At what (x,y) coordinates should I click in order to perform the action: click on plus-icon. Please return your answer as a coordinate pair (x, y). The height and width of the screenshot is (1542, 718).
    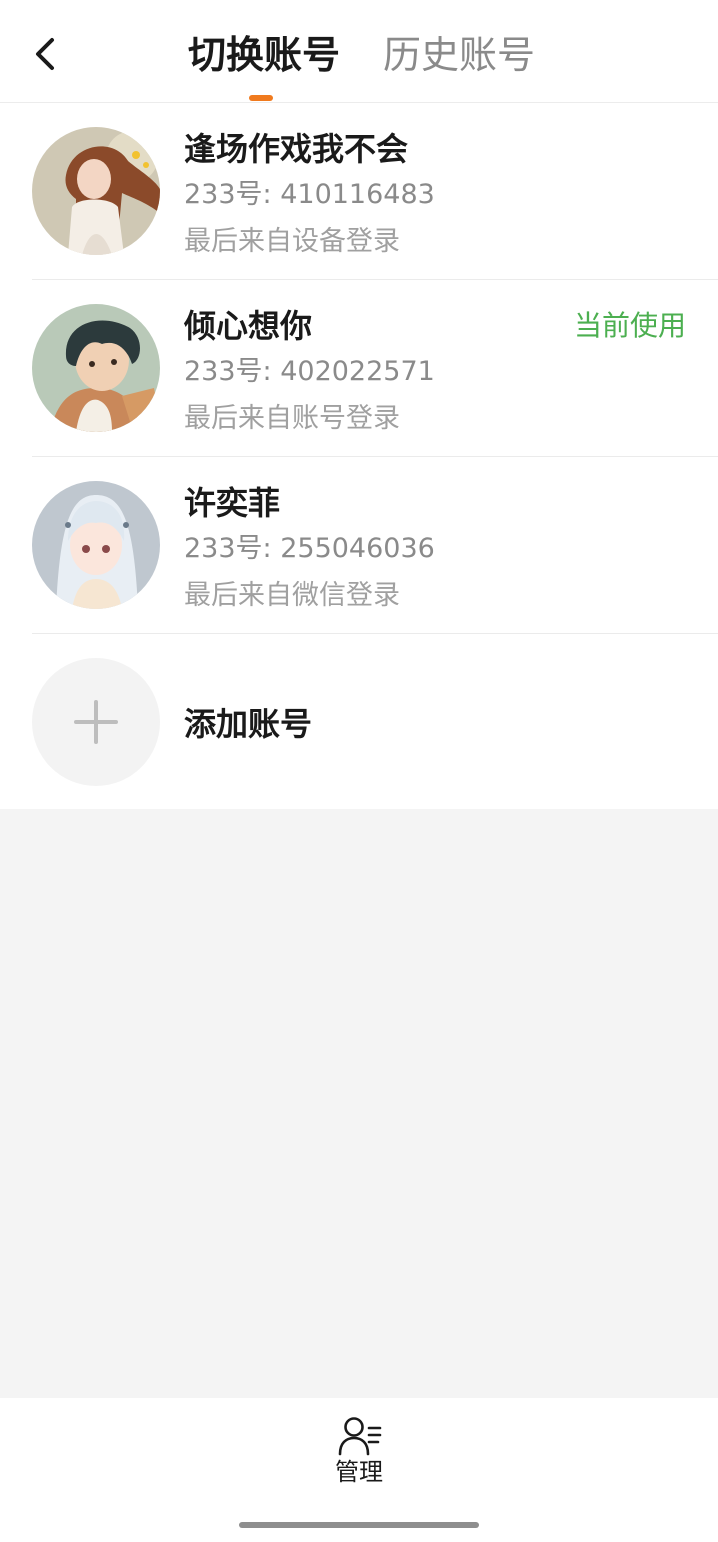
    Looking at the image, I should click on (96, 722).